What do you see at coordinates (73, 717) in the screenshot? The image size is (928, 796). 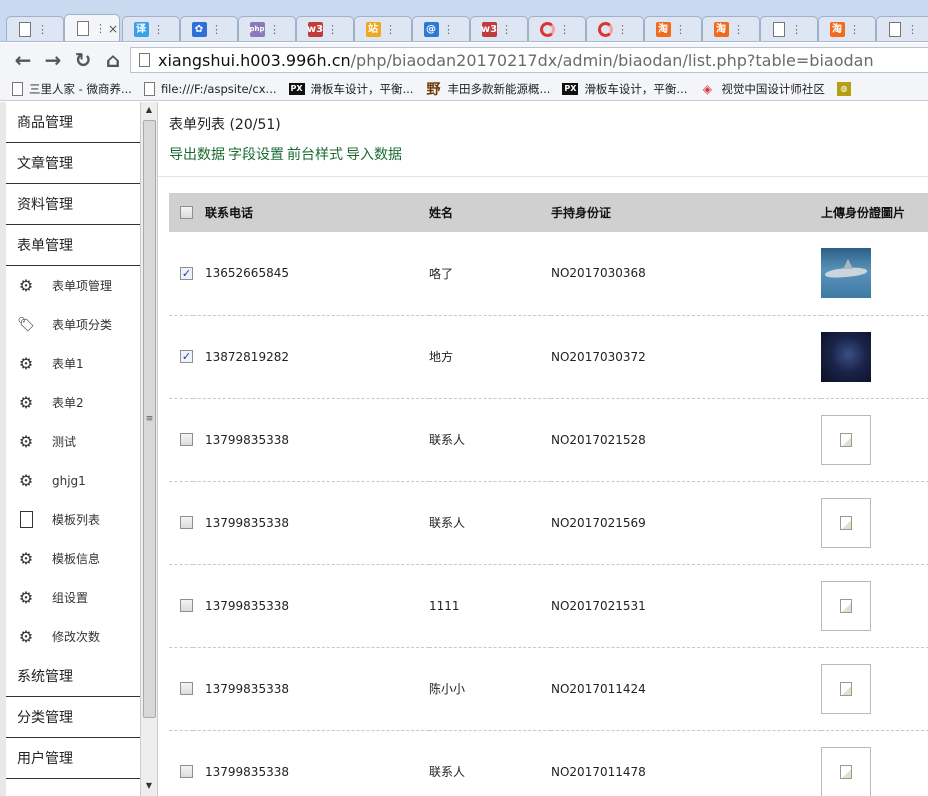 I see `sidebar-menu-item: 分类管理` at bounding box center [73, 717].